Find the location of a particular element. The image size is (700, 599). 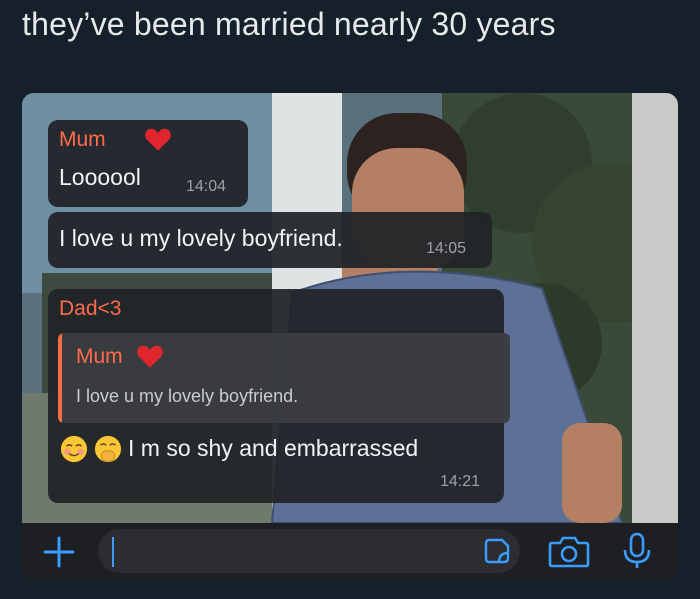

message-timestamp: 14:05 is located at coordinates (446, 248).